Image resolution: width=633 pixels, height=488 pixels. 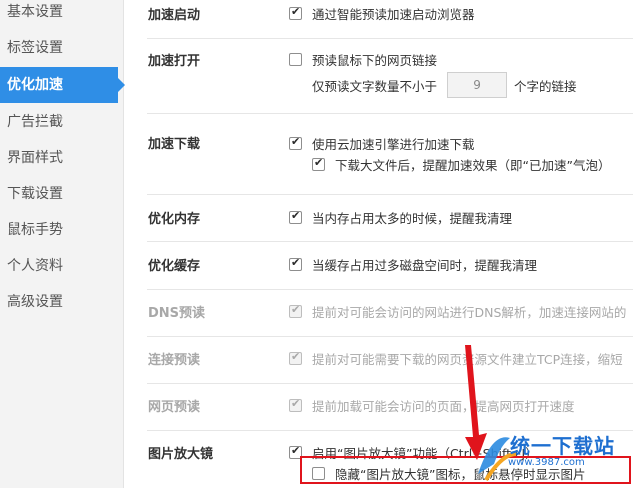 I want to click on accel-start-checkbox, so click(x=295, y=12).